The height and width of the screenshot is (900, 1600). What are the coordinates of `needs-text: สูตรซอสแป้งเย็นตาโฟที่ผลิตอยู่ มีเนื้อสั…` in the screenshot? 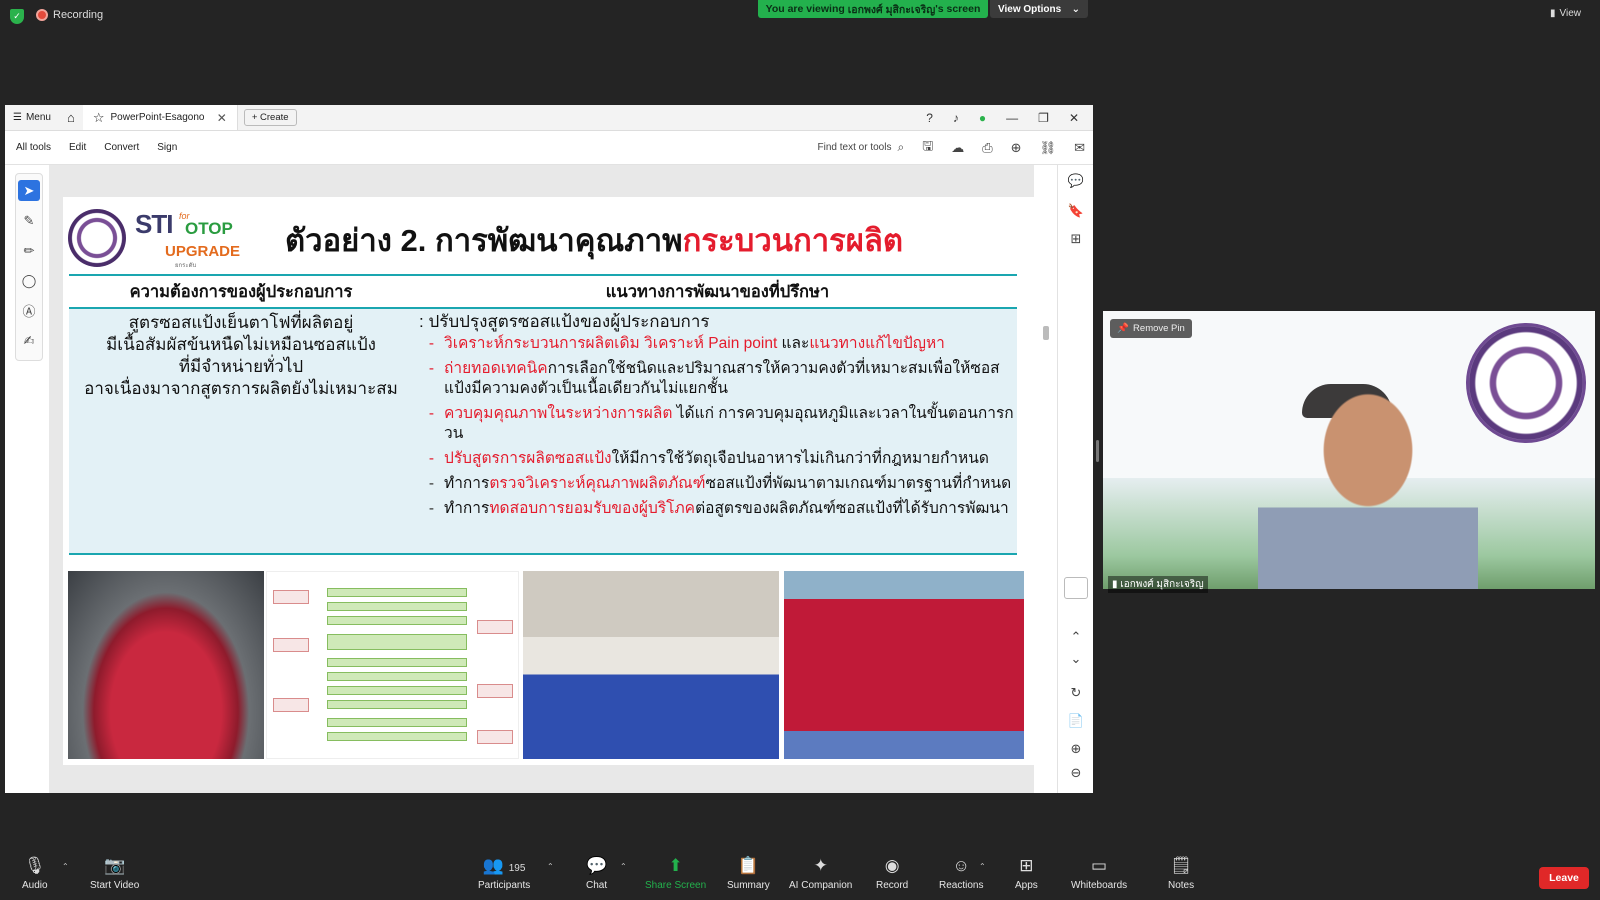 It's located at (241, 356).